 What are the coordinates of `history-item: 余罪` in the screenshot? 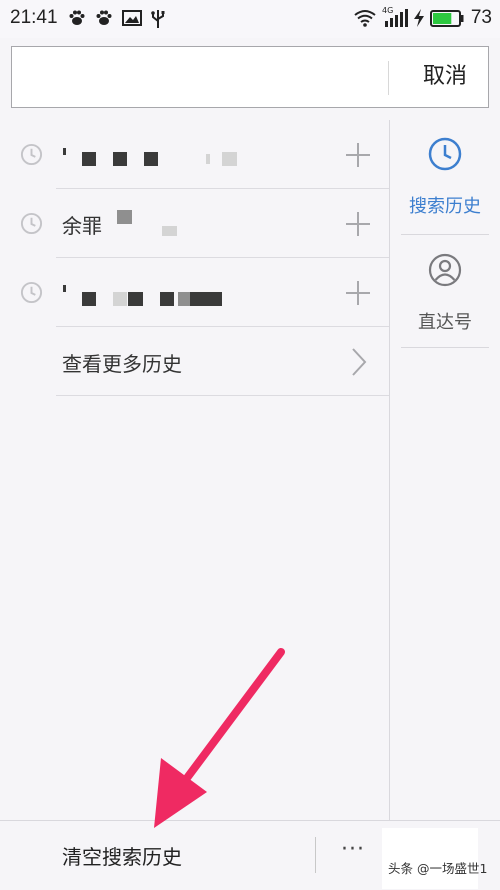 It's located at (194, 223).